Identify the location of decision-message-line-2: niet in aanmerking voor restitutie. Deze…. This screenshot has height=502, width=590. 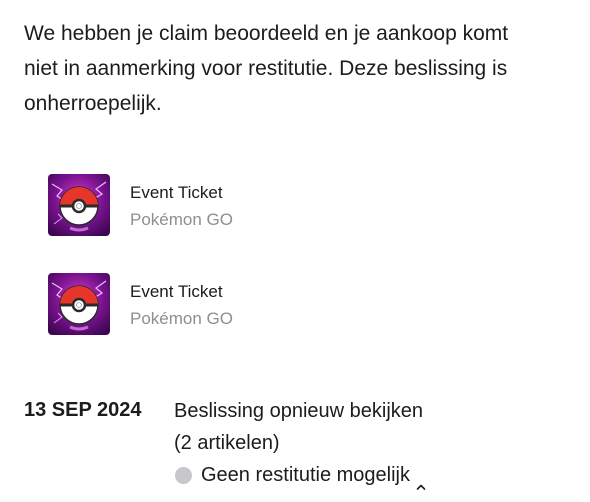
(266, 68).